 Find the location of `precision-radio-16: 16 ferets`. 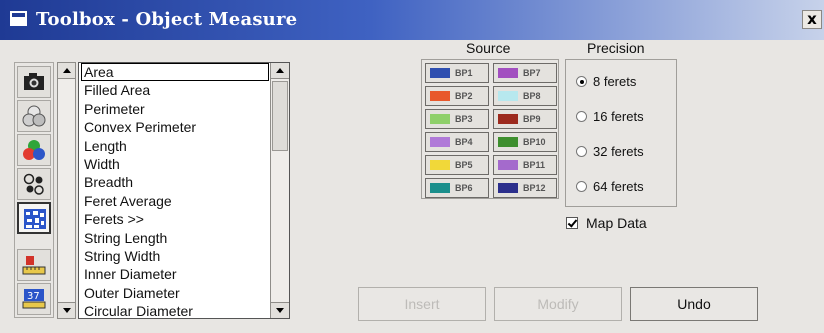

precision-radio-16: 16 ferets is located at coordinates (610, 116).